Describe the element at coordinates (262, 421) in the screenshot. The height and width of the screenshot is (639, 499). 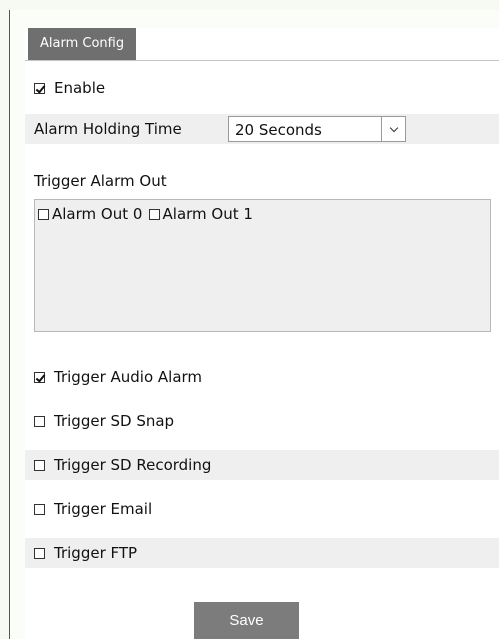
I see `trigger-sd-snap-row: Trigger SD Snap` at that location.